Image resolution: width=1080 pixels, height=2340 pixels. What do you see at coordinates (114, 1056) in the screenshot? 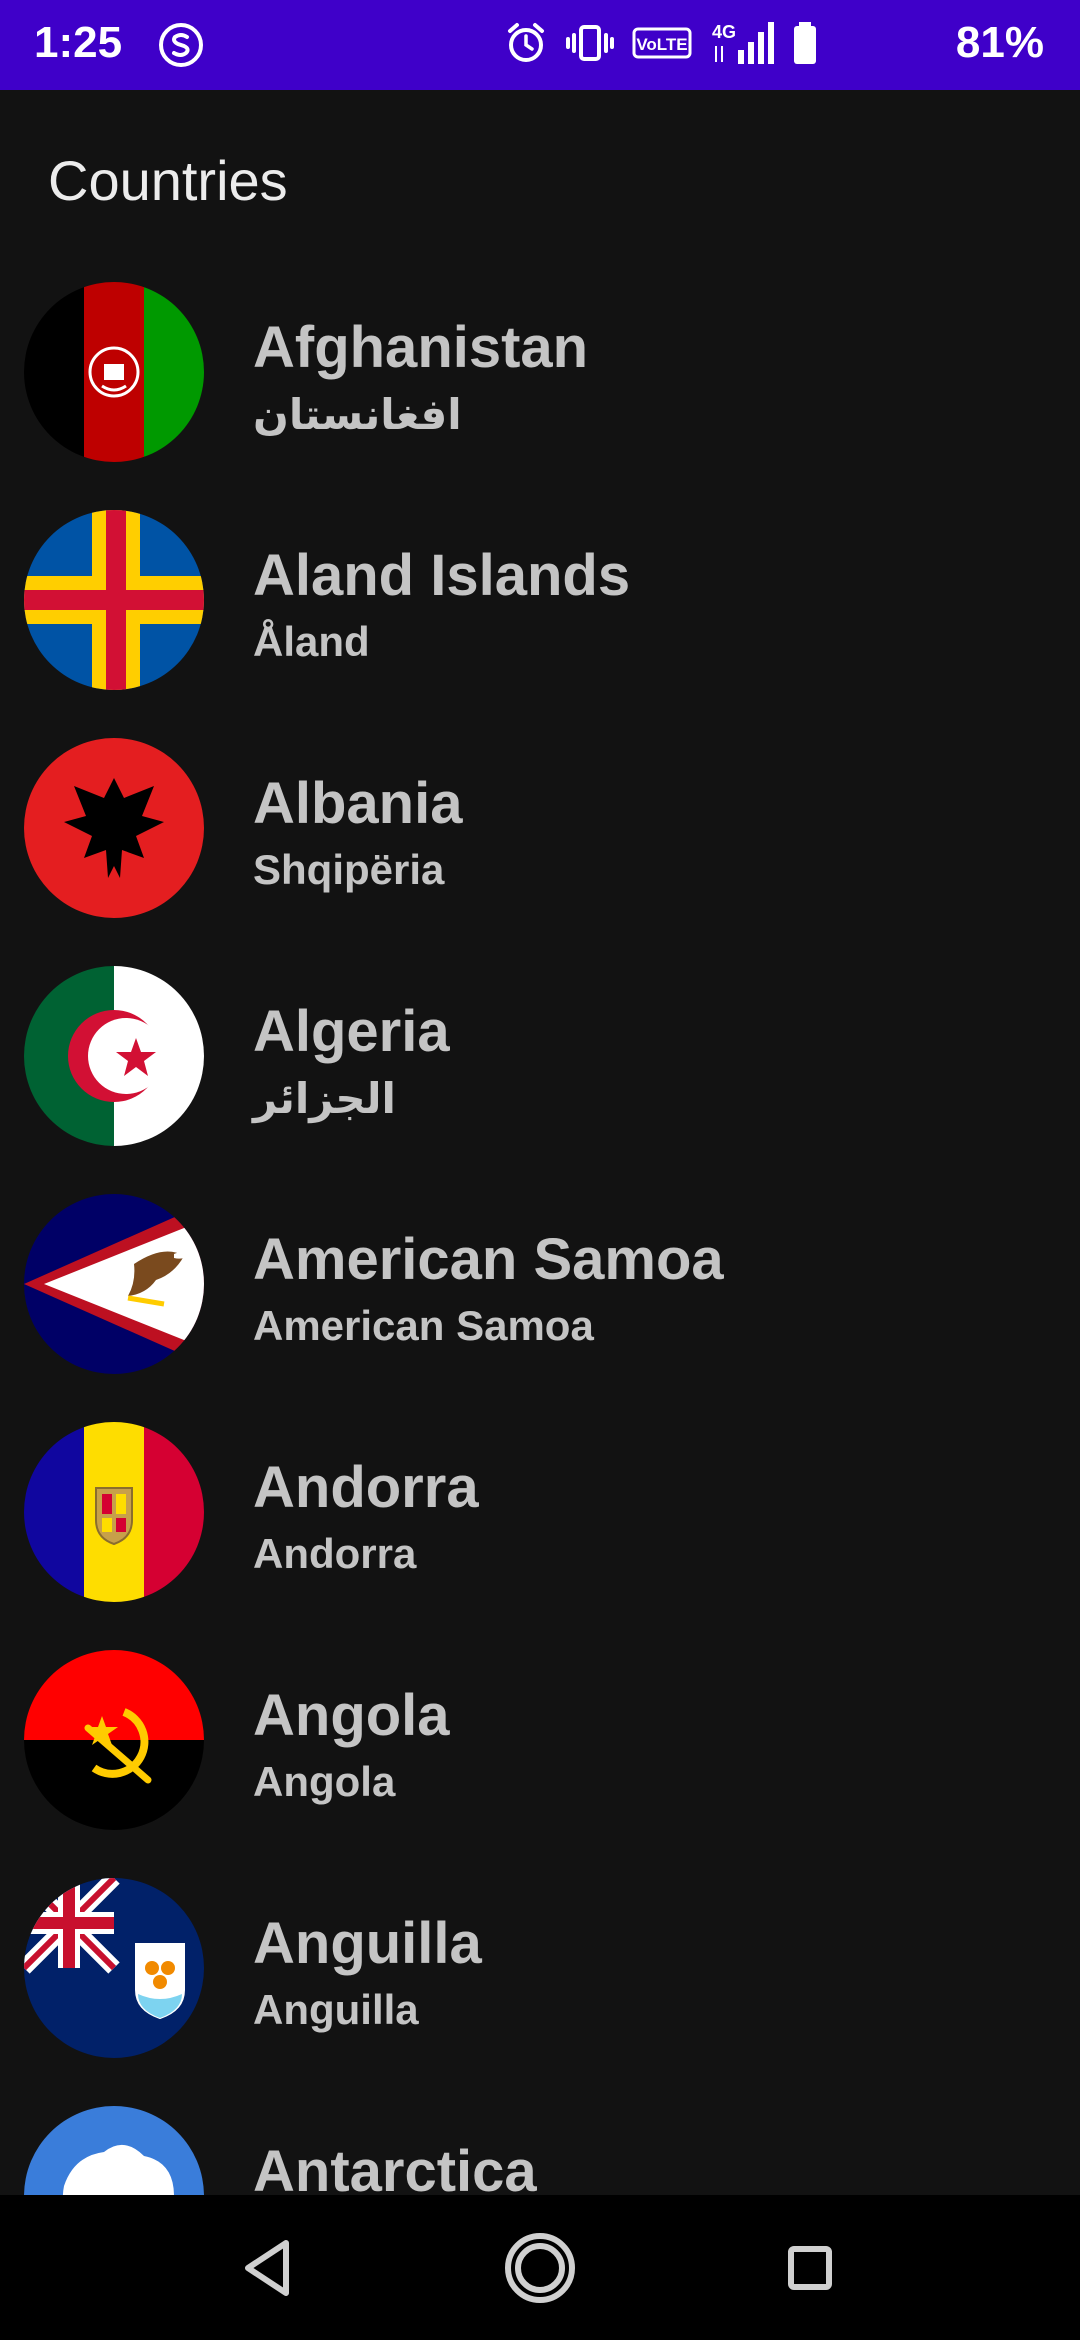
I see `algeria-flag` at bounding box center [114, 1056].